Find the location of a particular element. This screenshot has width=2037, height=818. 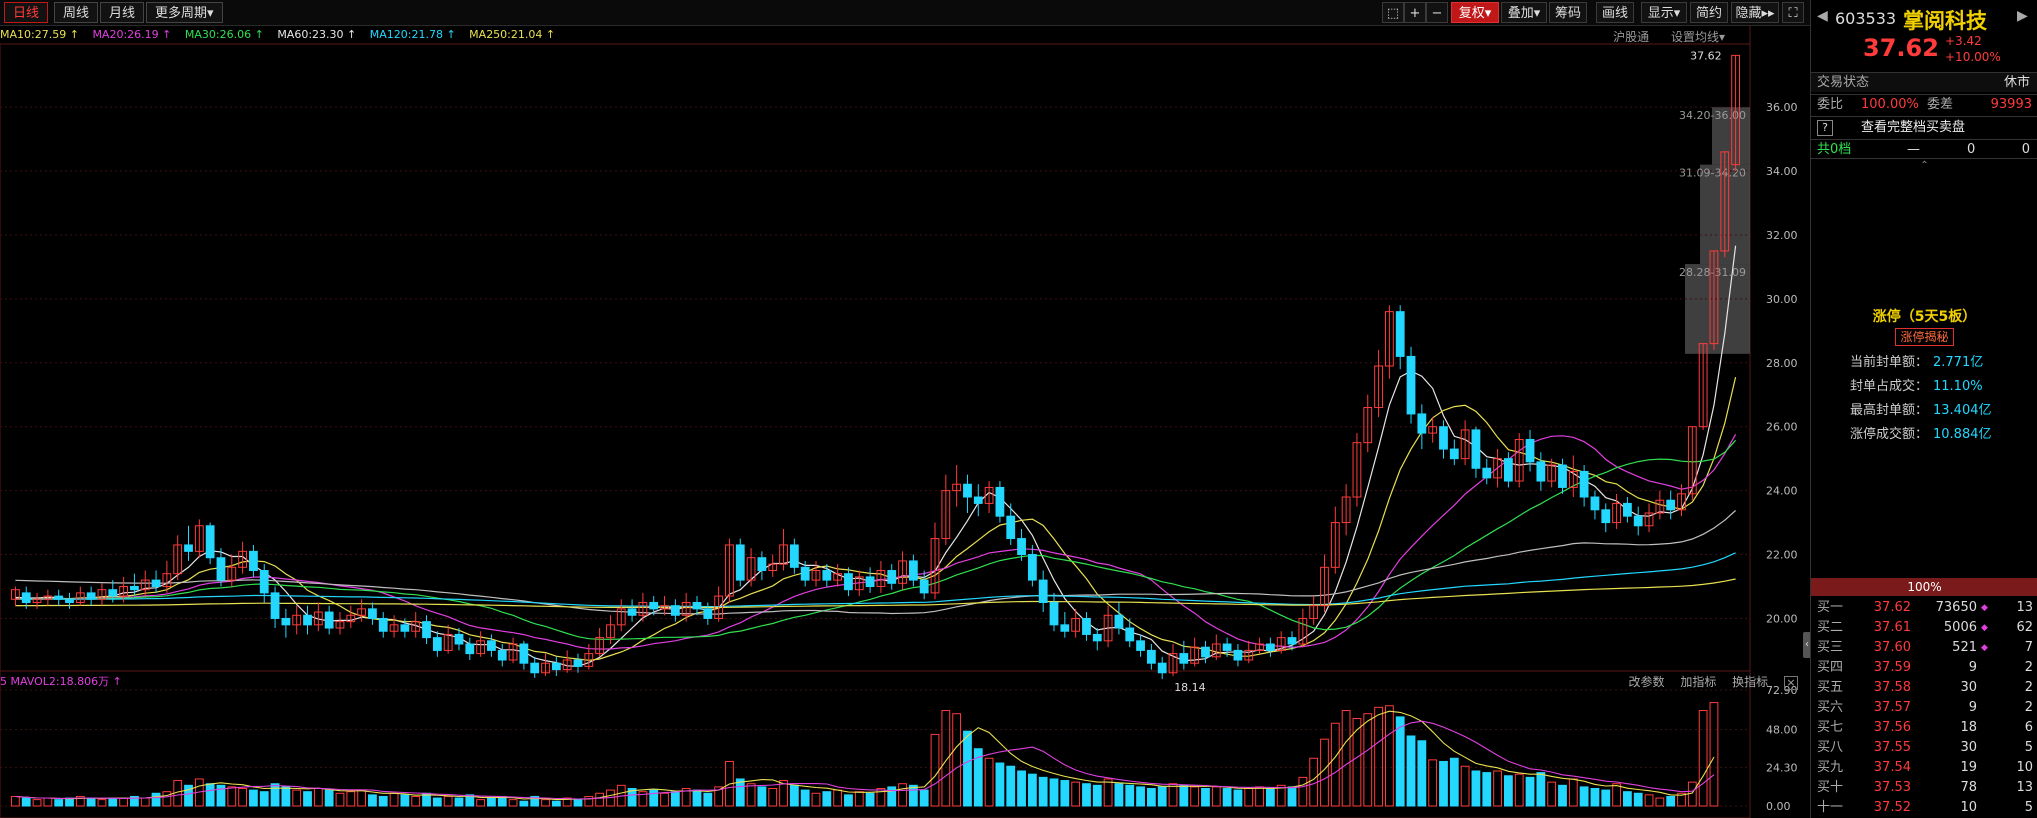

orderbook-row: 买三 37.60 521 ◆ 7 is located at coordinates (1924, 648).